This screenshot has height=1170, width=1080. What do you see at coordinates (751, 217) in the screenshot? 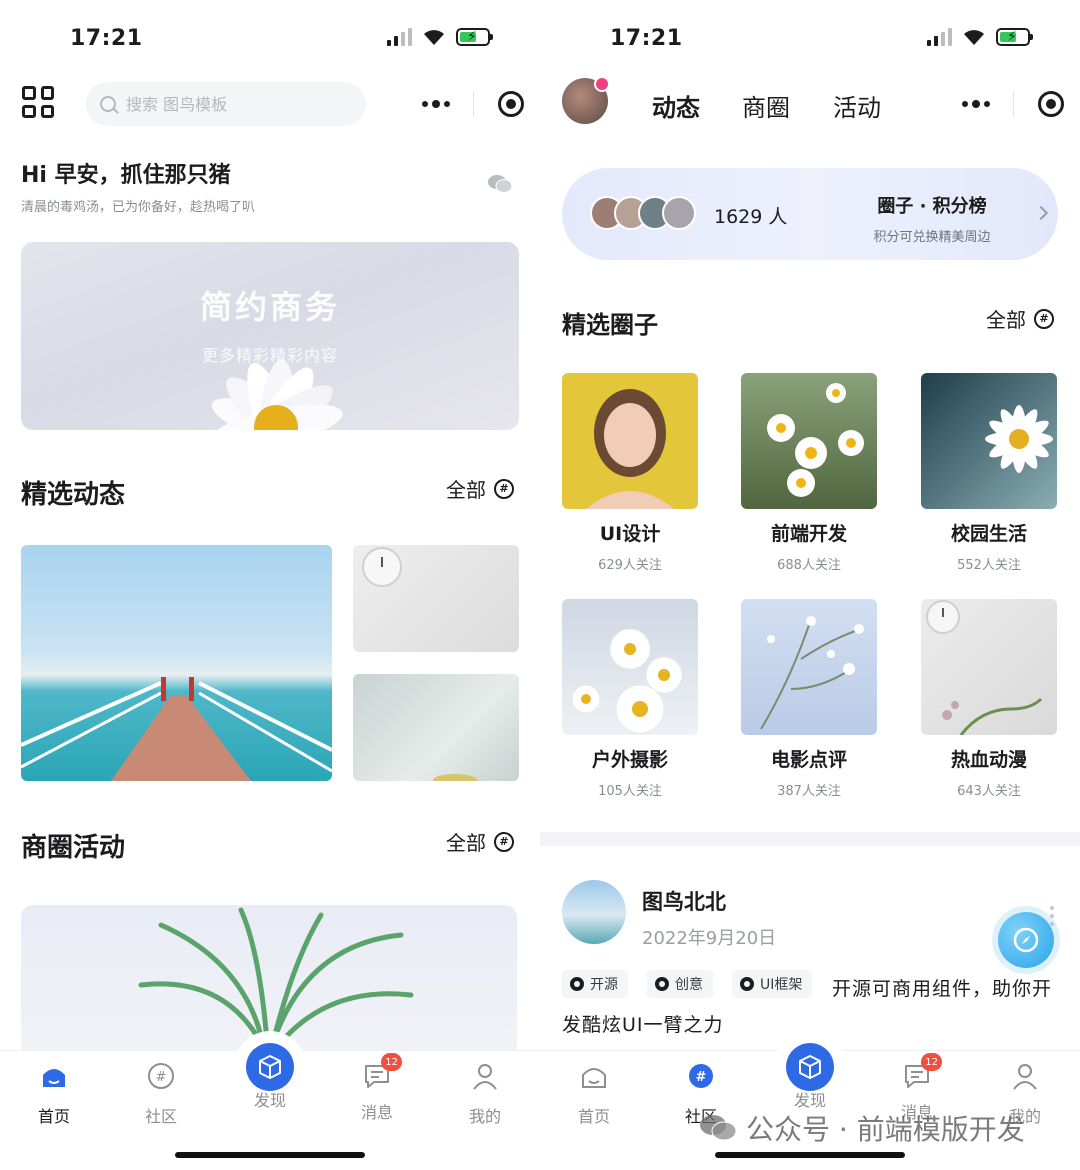
I see `member-count: 1629 人` at bounding box center [751, 217].